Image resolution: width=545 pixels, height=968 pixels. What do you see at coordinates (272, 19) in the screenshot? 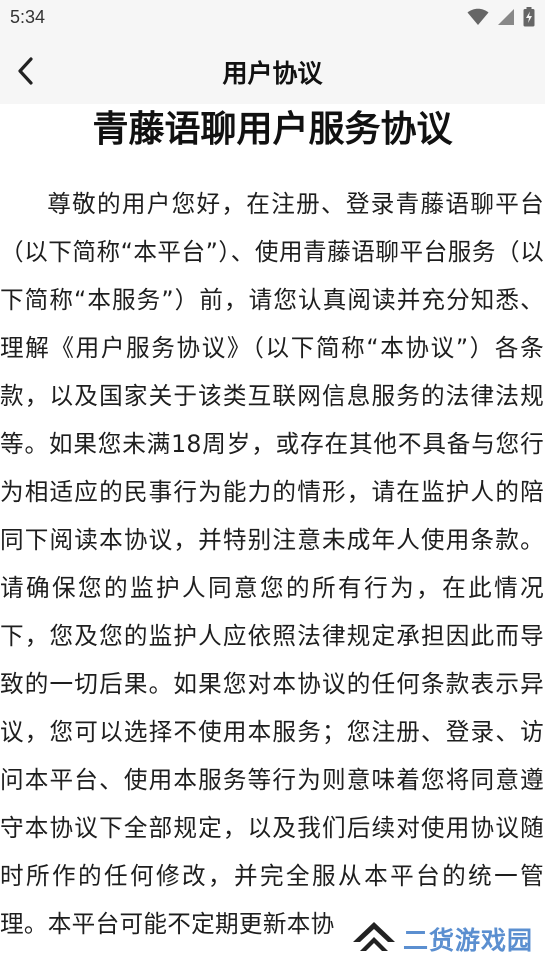
I see `status-bar: 5:34` at bounding box center [272, 19].